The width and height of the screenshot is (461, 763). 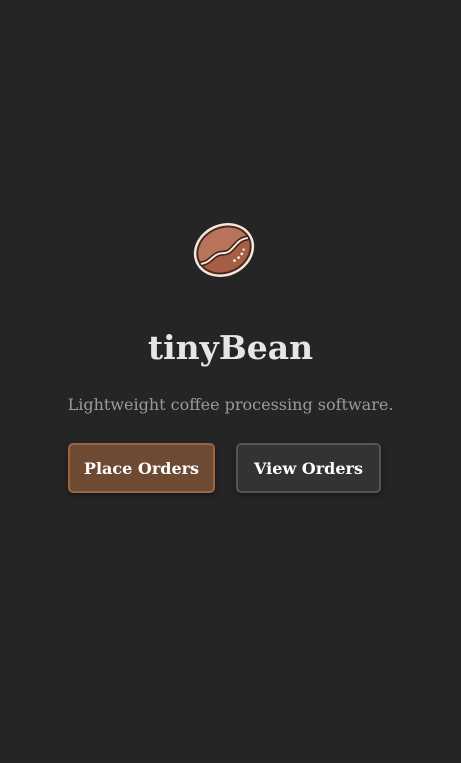 What do you see at coordinates (224, 250) in the screenshot?
I see `coffee-bean-icon` at bounding box center [224, 250].